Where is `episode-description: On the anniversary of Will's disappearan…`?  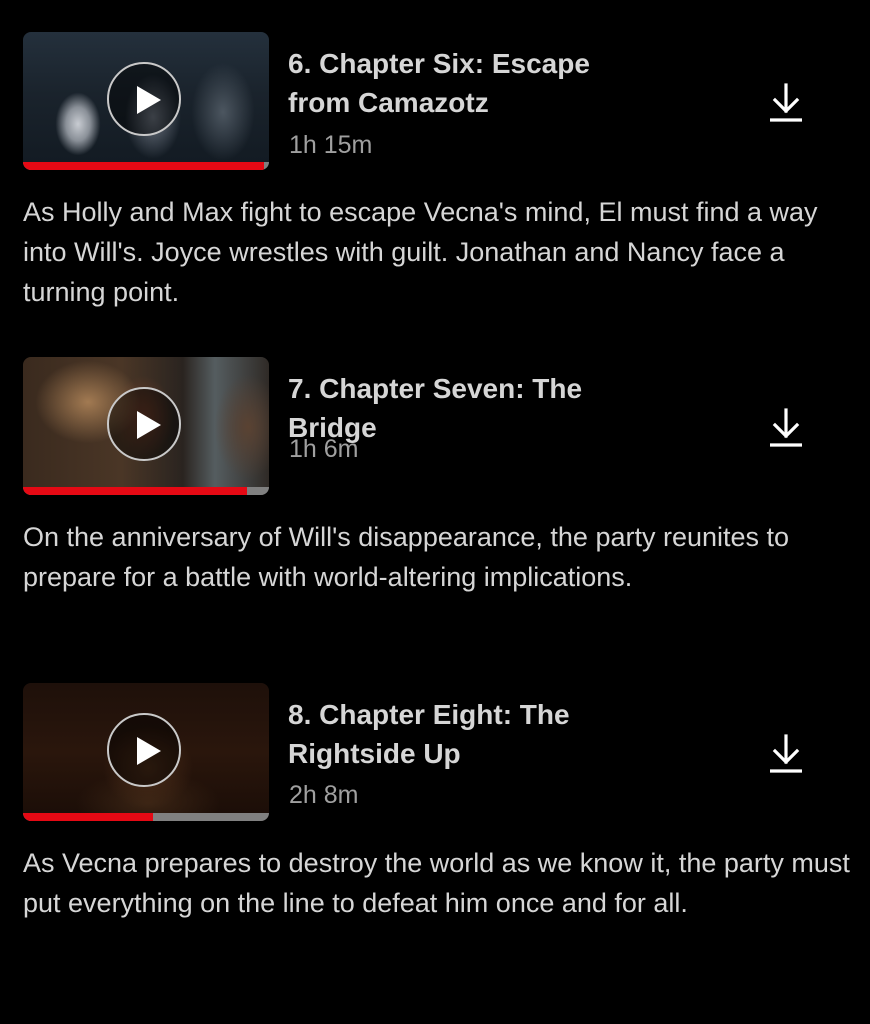
episode-description: On the anniversary of Will's disappearan… is located at coordinates (406, 557).